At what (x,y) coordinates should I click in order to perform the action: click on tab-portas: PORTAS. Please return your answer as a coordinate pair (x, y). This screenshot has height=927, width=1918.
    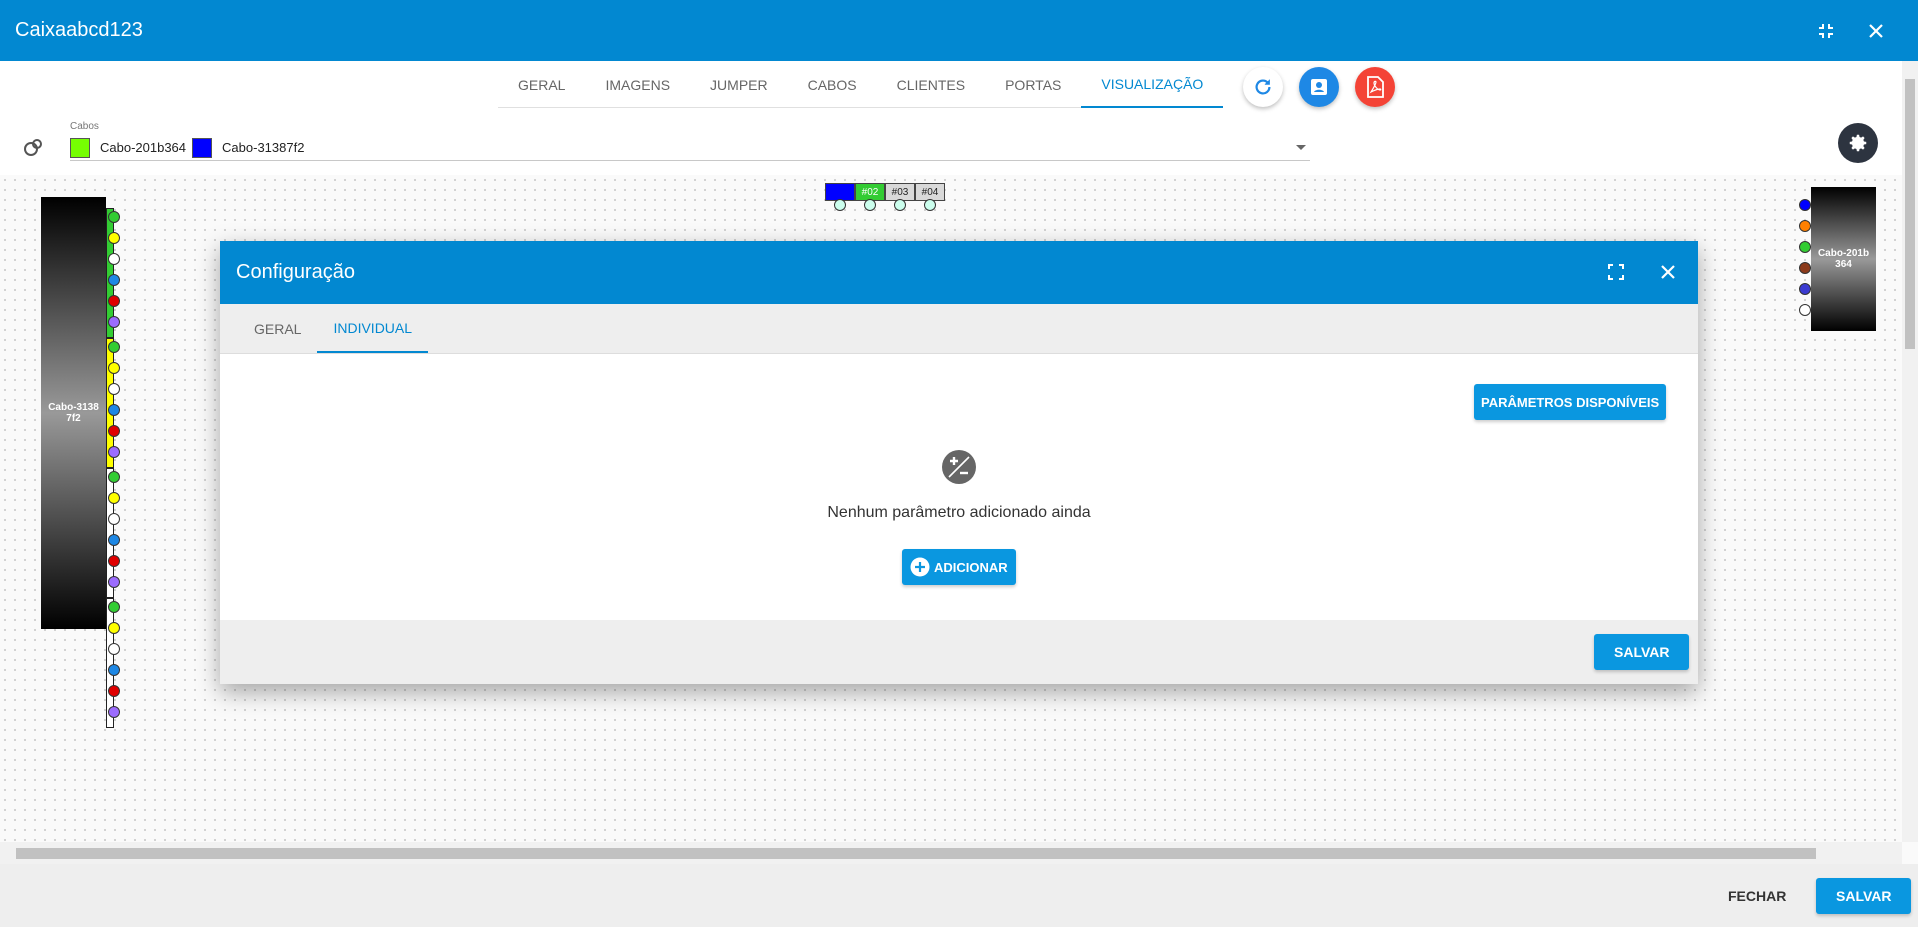
    Looking at the image, I should click on (1033, 84).